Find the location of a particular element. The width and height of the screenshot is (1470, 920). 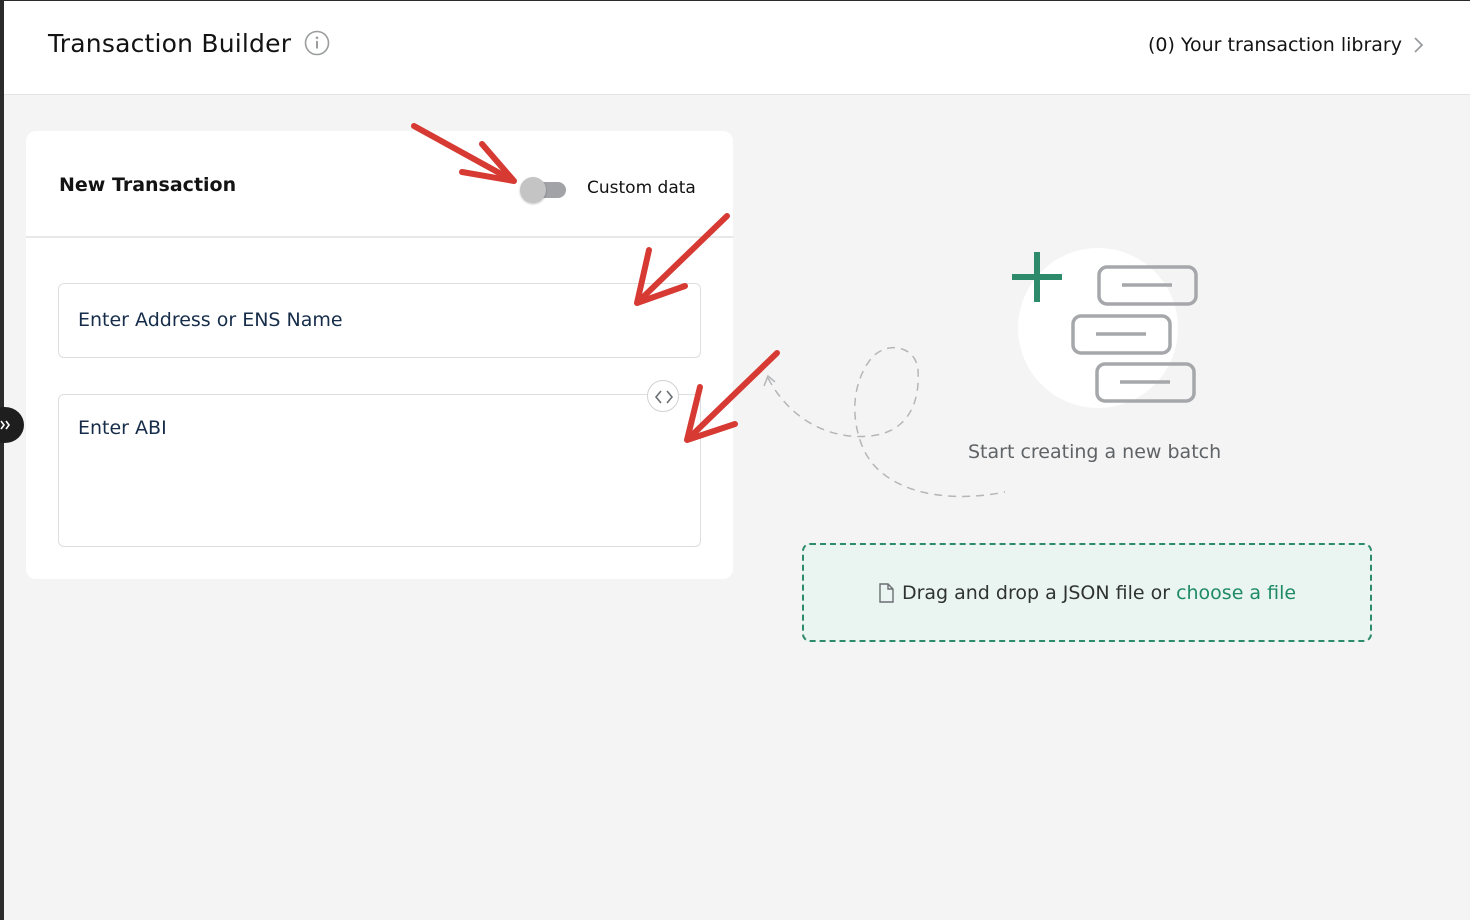

page-title: Transaction Builder is located at coordinates (170, 43).